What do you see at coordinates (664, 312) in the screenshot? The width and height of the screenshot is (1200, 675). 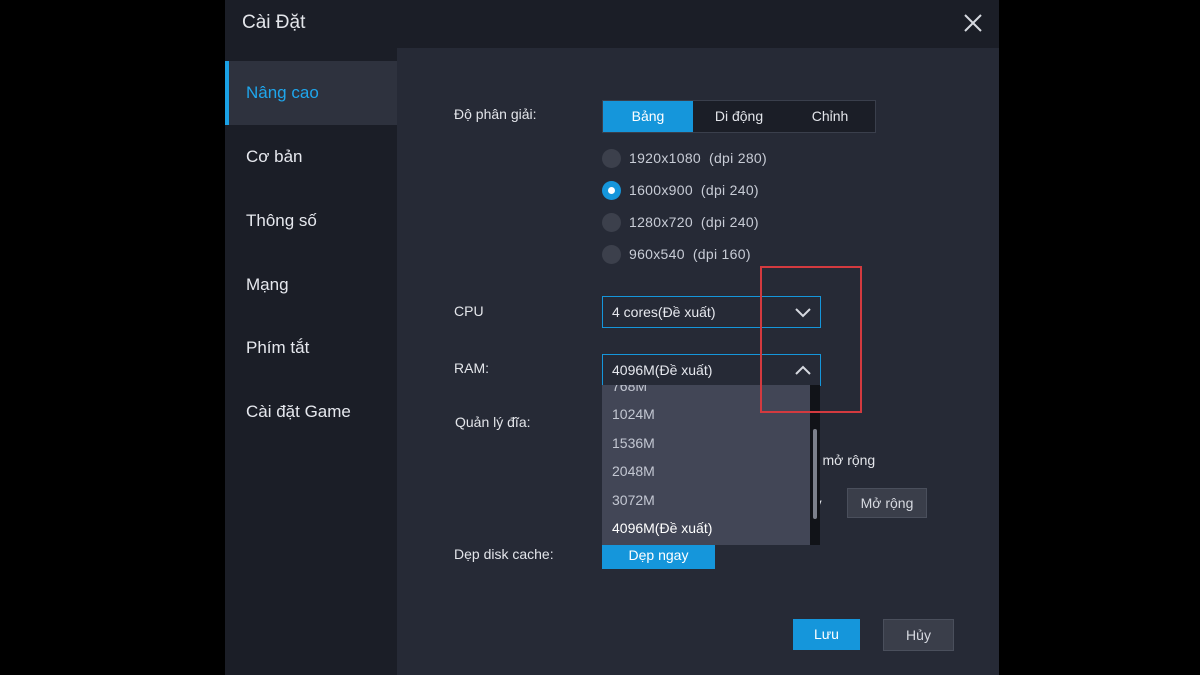 I see `cpu-value: 4 cores(Đề xuất)` at bounding box center [664, 312].